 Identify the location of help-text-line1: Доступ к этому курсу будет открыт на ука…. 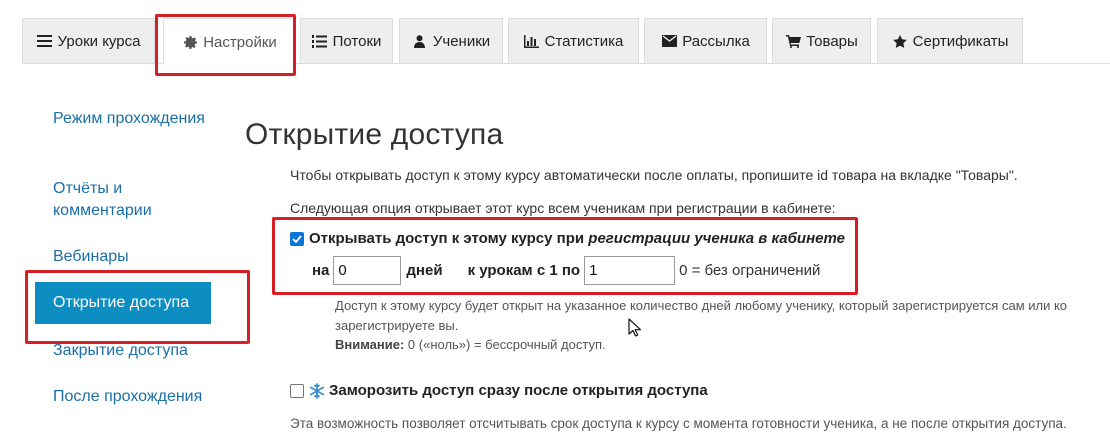
(701, 305).